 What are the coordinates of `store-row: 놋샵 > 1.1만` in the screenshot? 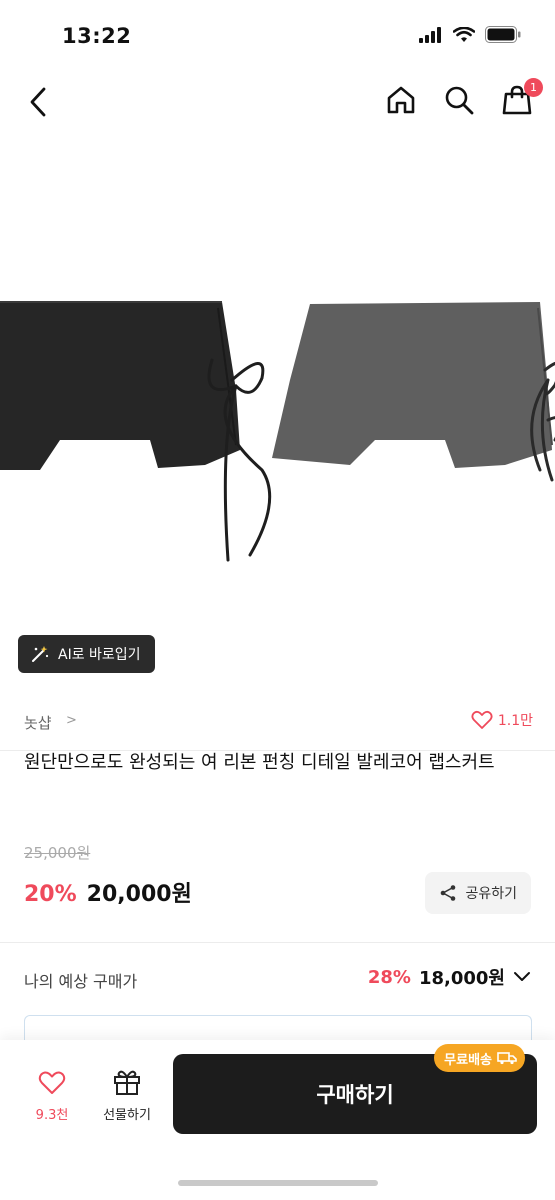 It's located at (277, 724).